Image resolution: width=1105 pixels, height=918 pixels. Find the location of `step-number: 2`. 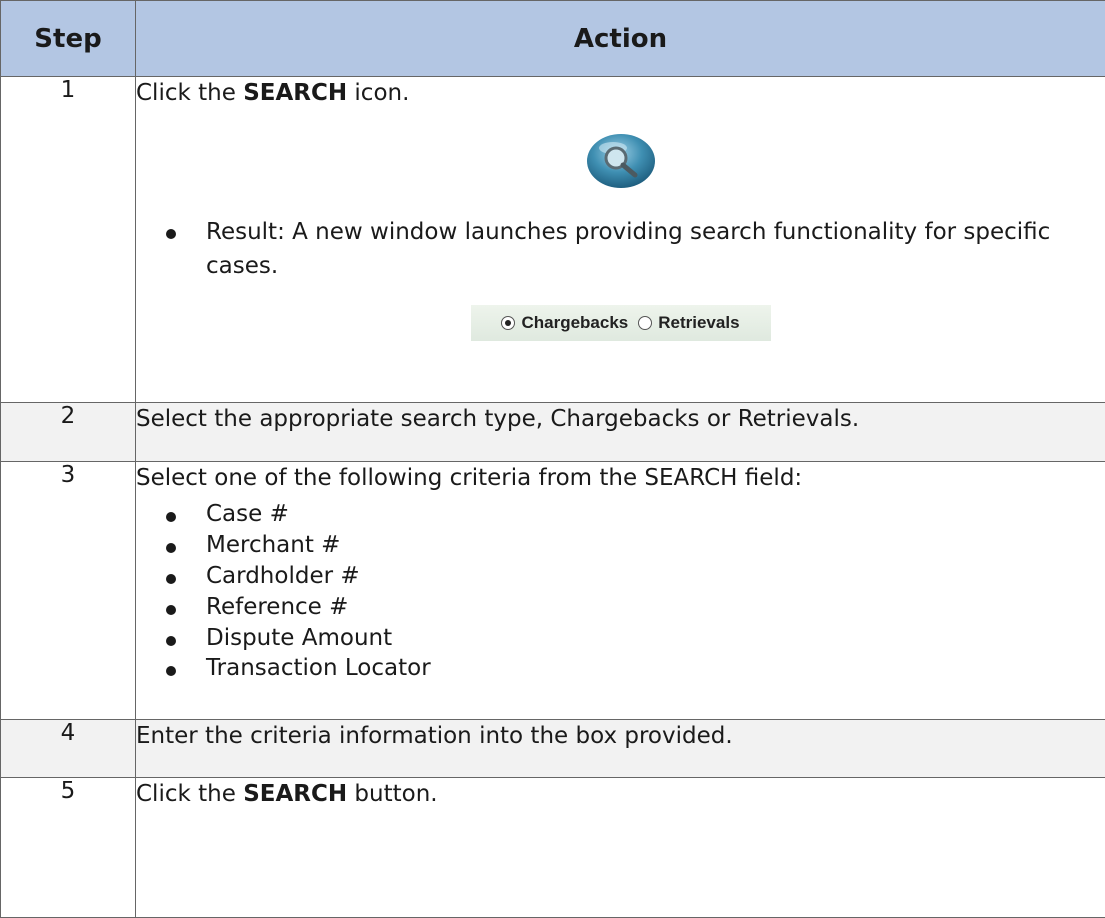

step-number: 2 is located at coordinates (68, 432).